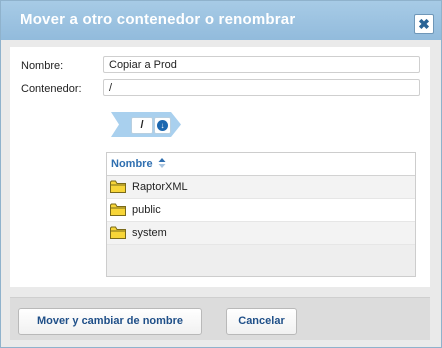  What do you see at coordinates (162, 163) in the screenshot?
I see `sort-ascending-icon` at bounding box center [162, 163].